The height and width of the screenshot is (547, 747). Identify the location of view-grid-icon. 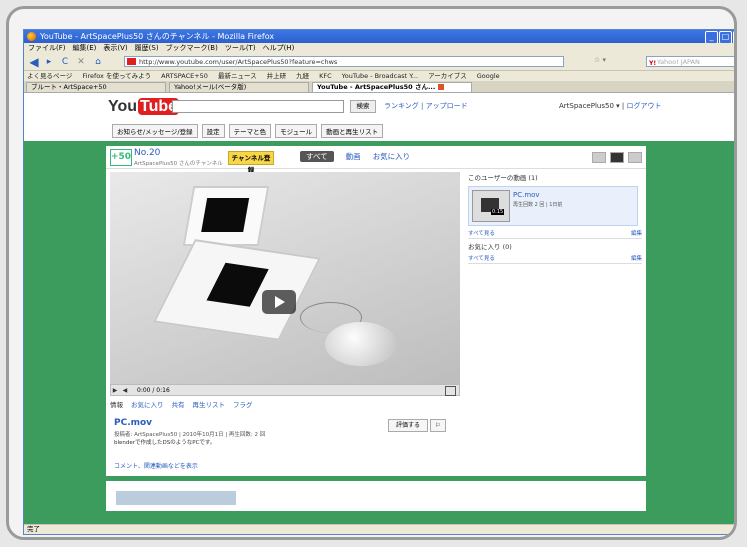
(635, 157).